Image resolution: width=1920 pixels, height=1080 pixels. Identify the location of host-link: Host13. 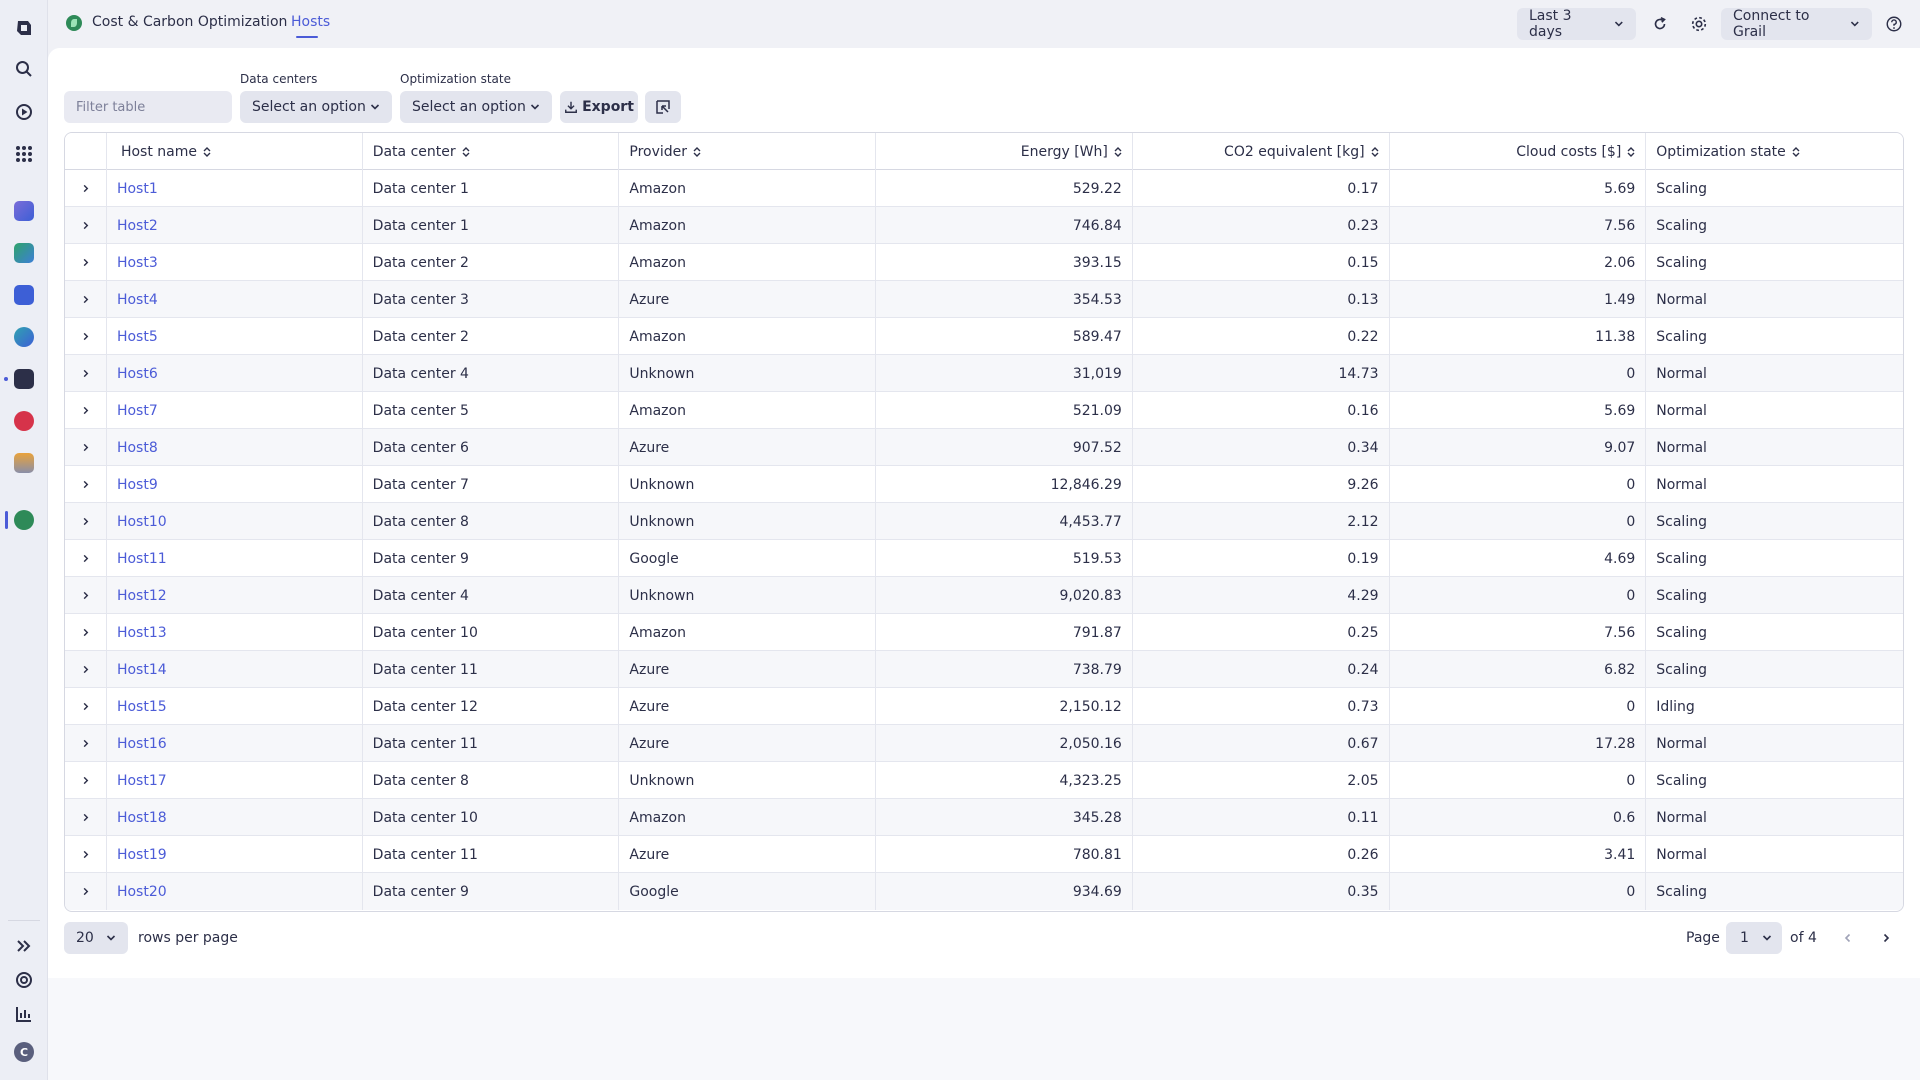
(235, 632).